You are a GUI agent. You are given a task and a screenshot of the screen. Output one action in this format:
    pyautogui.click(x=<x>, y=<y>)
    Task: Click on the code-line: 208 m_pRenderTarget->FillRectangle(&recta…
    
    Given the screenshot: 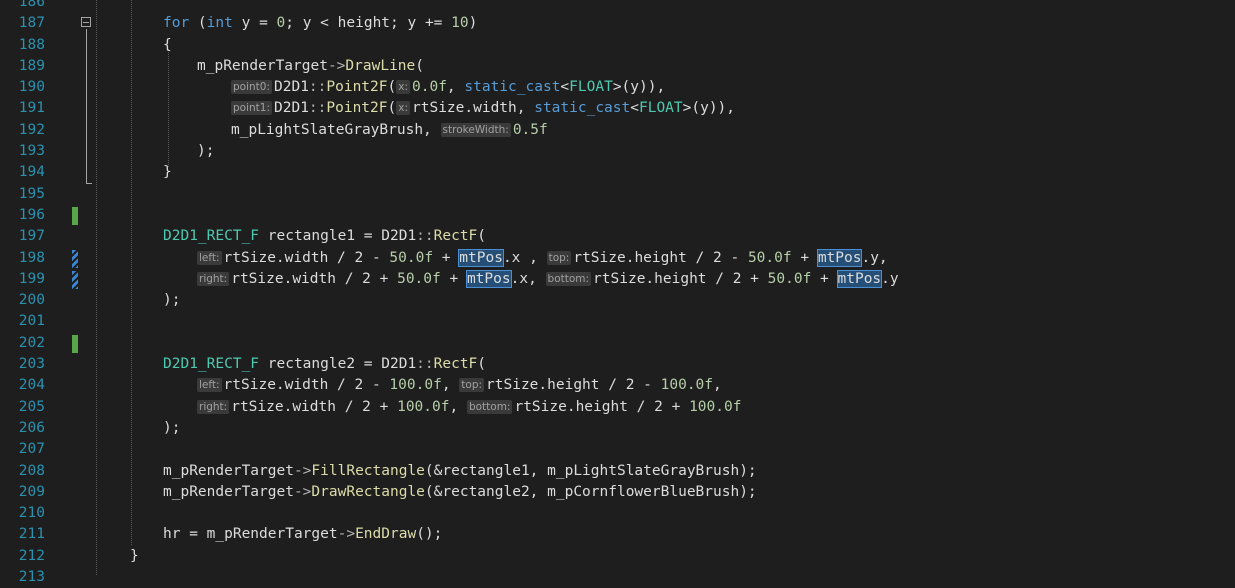 What is the action you would take?
    pyautogui.click(x=617, y=471)
    